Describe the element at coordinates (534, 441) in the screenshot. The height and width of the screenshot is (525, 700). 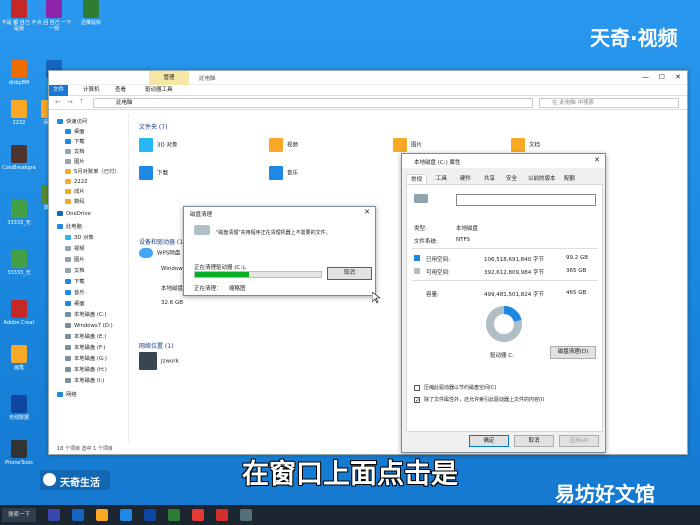
I see `cancel-button: 取消` at that location.